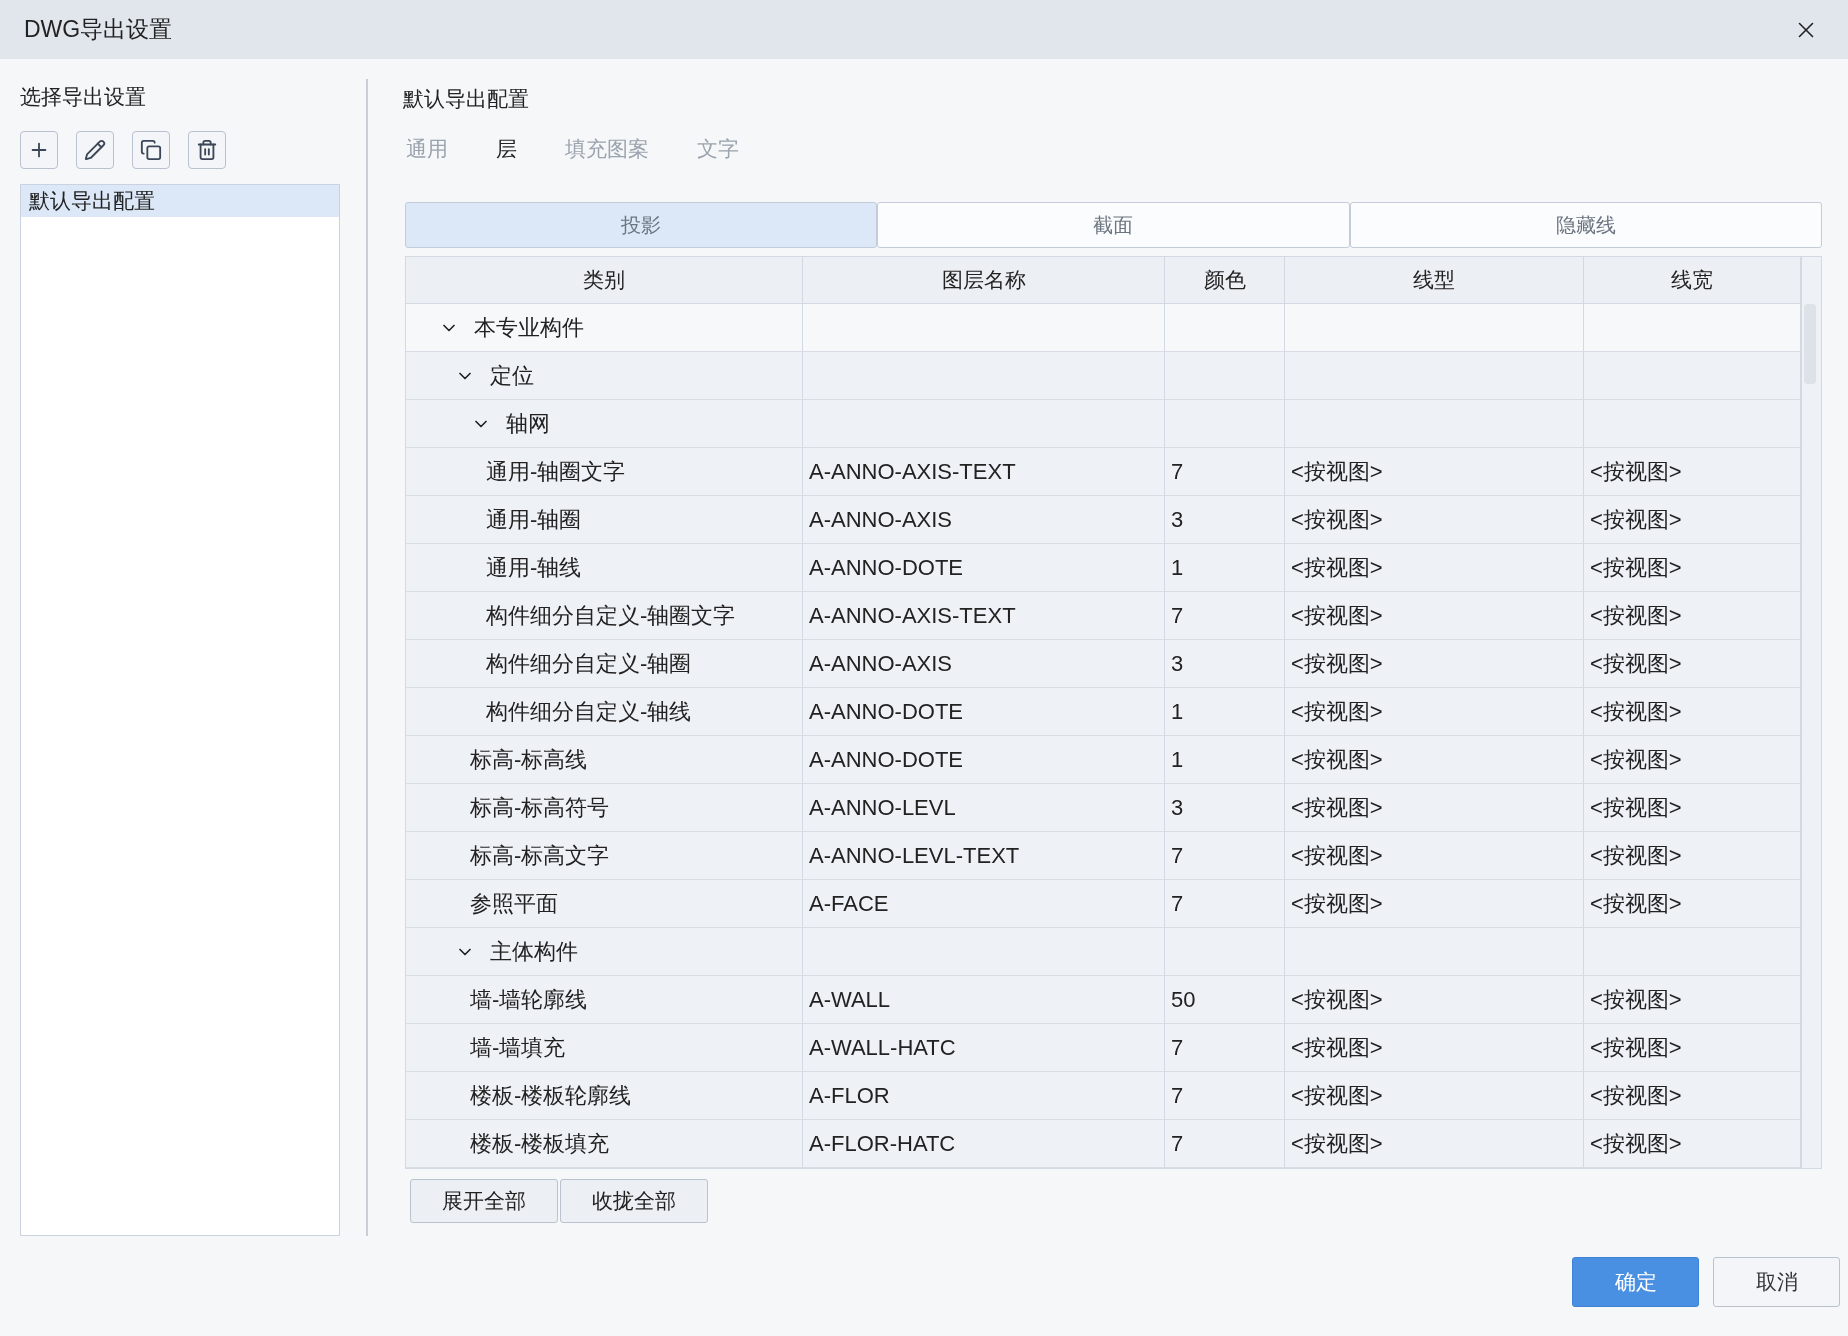  What do you see at coordinates (556, 472) in the screenshot?
I see `category-cell-text: 通用-轴圈文字` at bounding box center [556, 472].